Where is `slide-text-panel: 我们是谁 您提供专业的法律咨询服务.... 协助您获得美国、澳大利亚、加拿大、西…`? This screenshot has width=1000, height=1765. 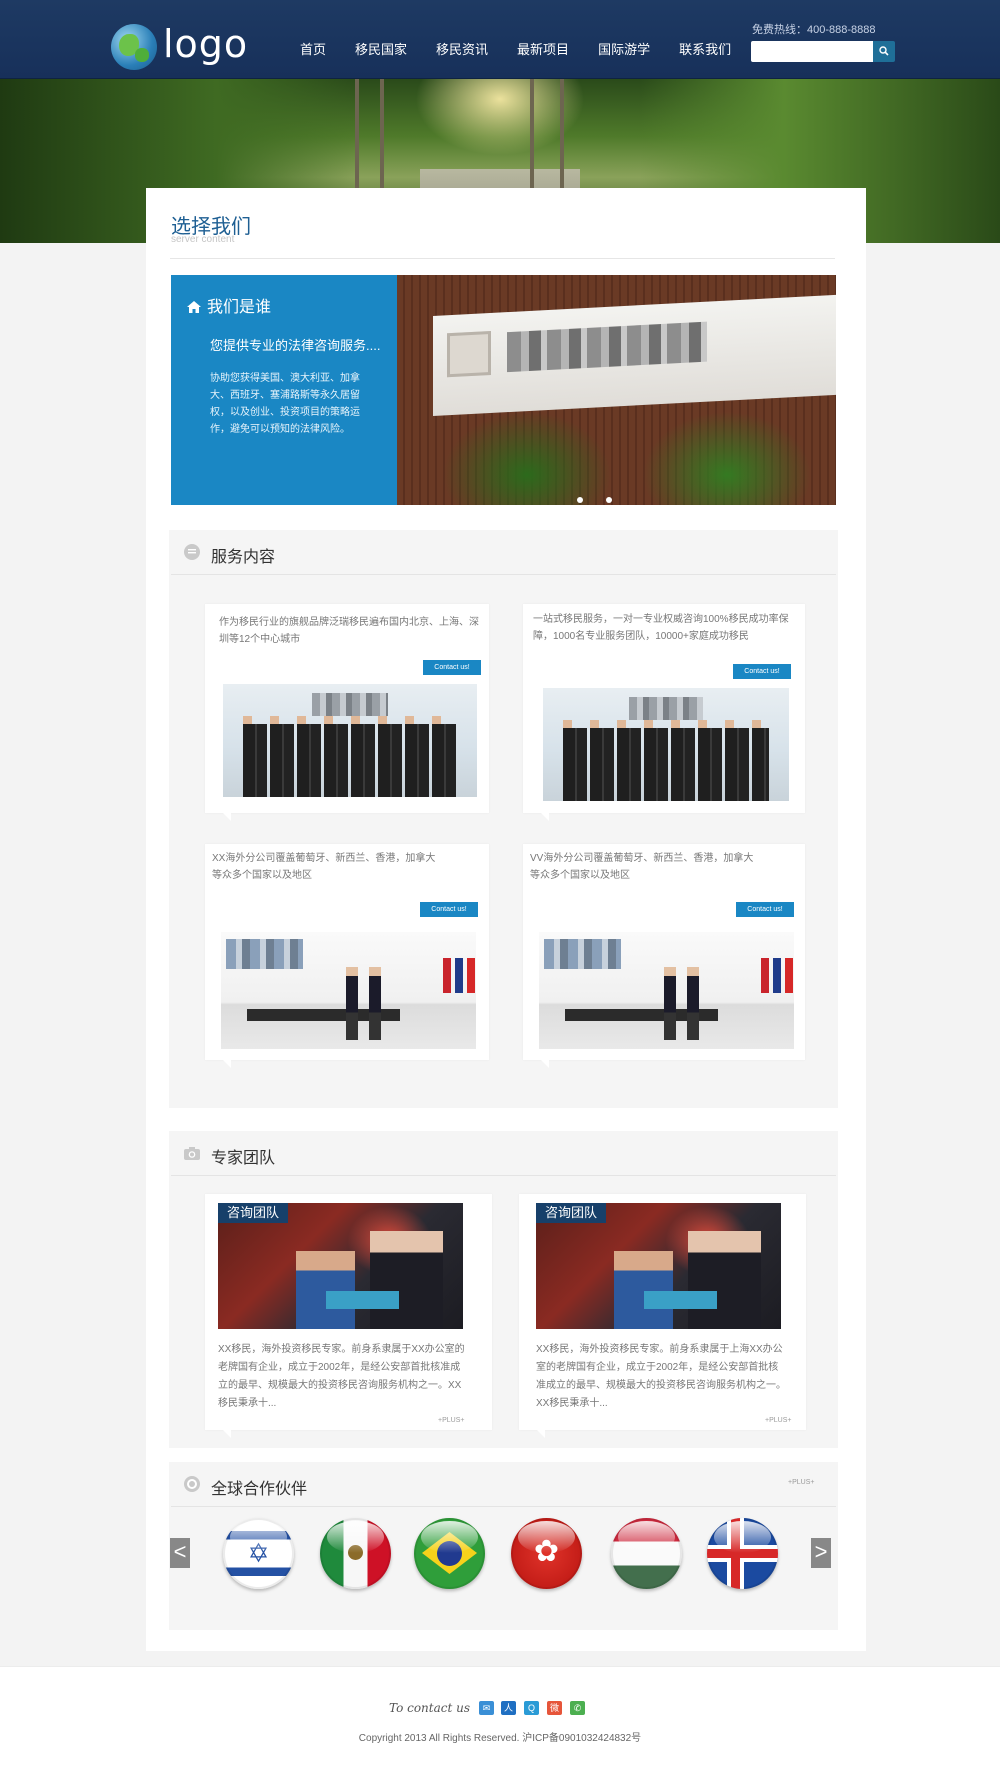
slide-text-panel: 我们是谁 您提供专业的法律咨询服务.... 协助您获得美国、澳大利亚、加拿大、西… is located at coordinates (284, 390).